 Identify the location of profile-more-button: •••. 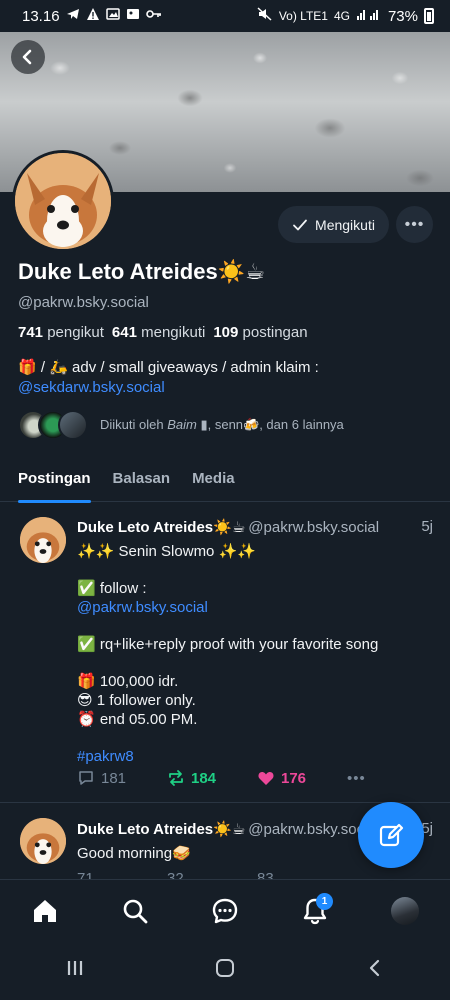
(414, 224).